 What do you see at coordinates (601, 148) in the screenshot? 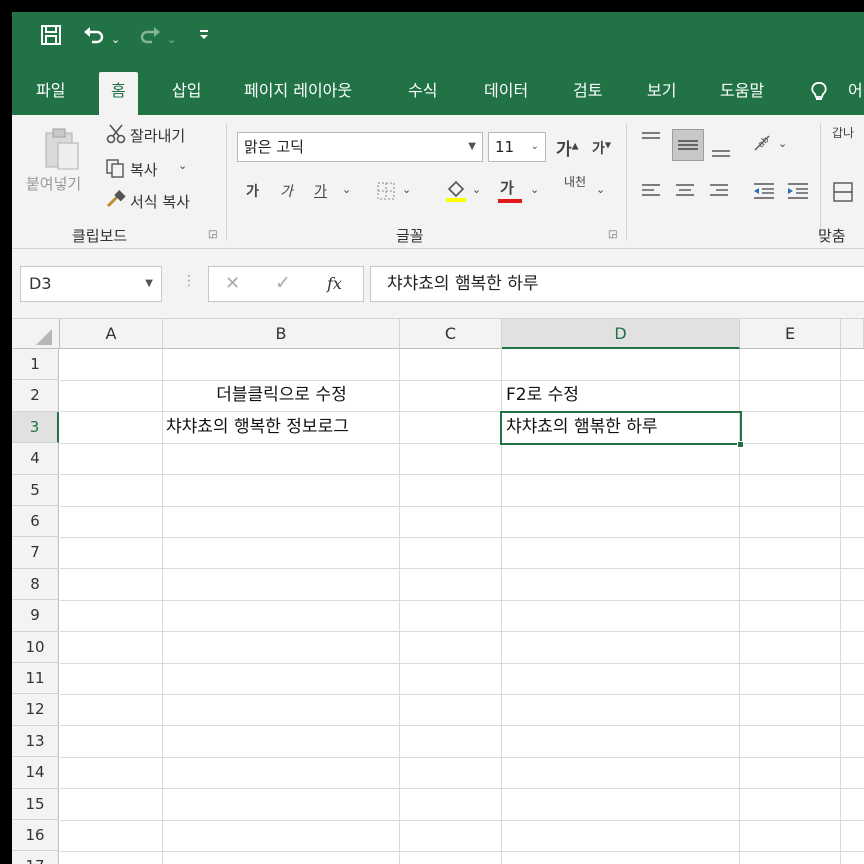
I see `shrink-font-button: 가▼` at bounding box center [601, 148].